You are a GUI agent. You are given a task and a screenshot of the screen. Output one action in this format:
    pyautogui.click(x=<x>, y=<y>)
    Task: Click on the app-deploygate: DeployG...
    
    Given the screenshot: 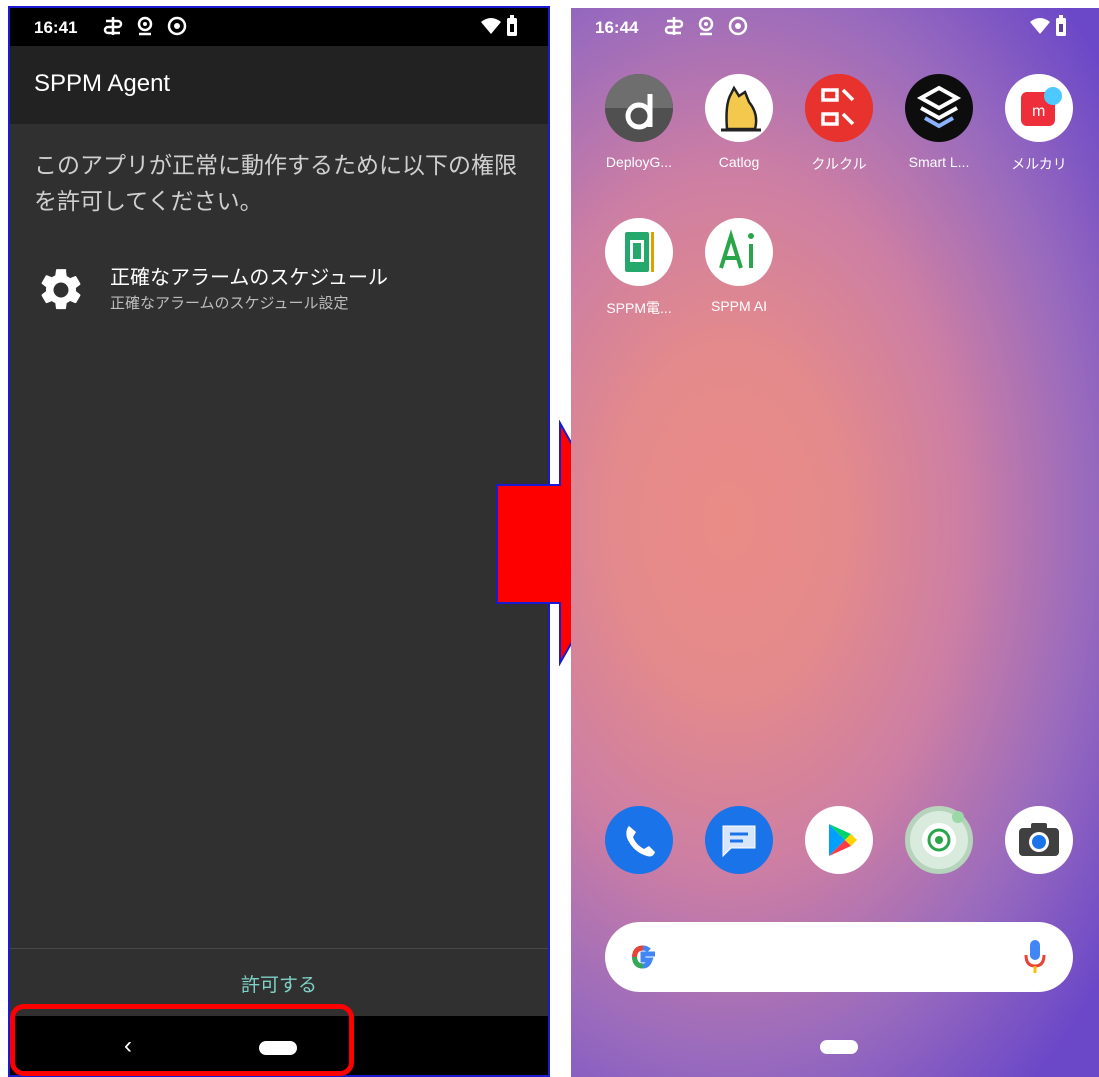 What is the action you would take?
    pyautogui.click(x=639, y=122)
    